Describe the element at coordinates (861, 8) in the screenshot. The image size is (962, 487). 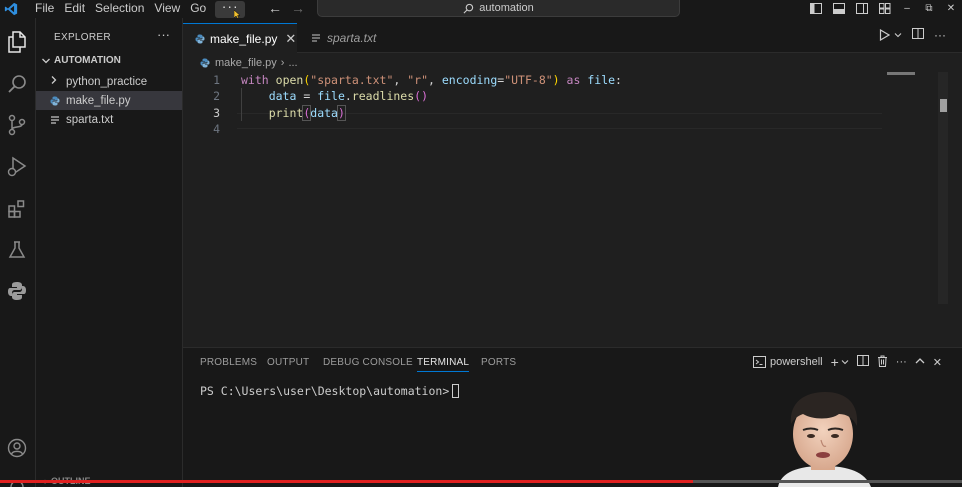
I see `toggle-secondary-sidebar-icon` at that location.